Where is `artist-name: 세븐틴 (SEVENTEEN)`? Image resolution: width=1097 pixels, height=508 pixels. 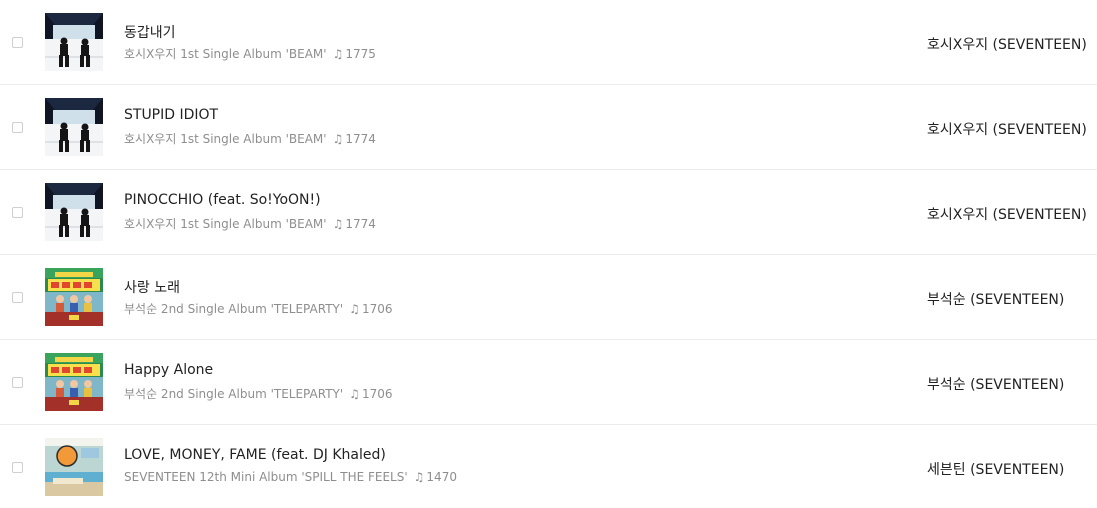 artist-name: 세븐틴 (SEVENTEEN) is located at coordinates (995, 469).